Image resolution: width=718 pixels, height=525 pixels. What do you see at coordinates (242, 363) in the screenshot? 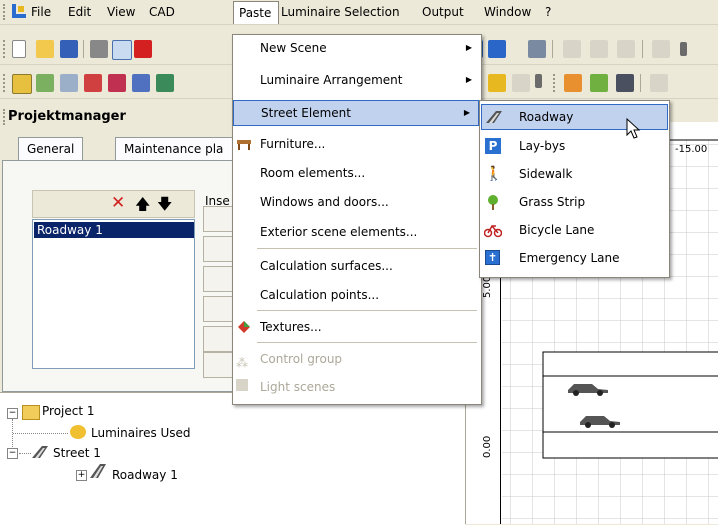
I see `control-group-icon: ⁂` at bounding box center [242, 363].